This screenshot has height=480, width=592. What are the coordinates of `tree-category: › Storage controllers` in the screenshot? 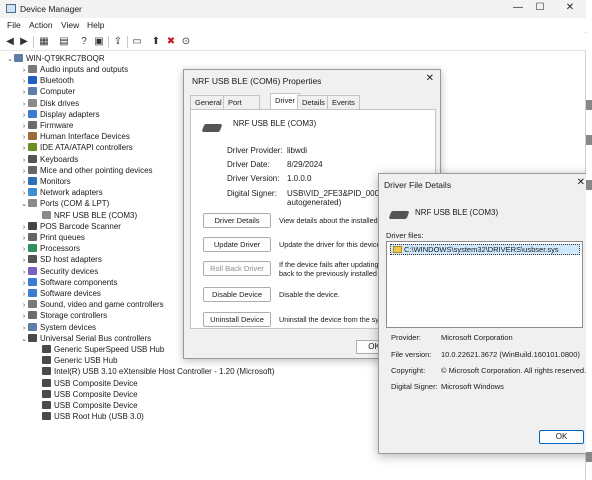 It's located at (63, 315).